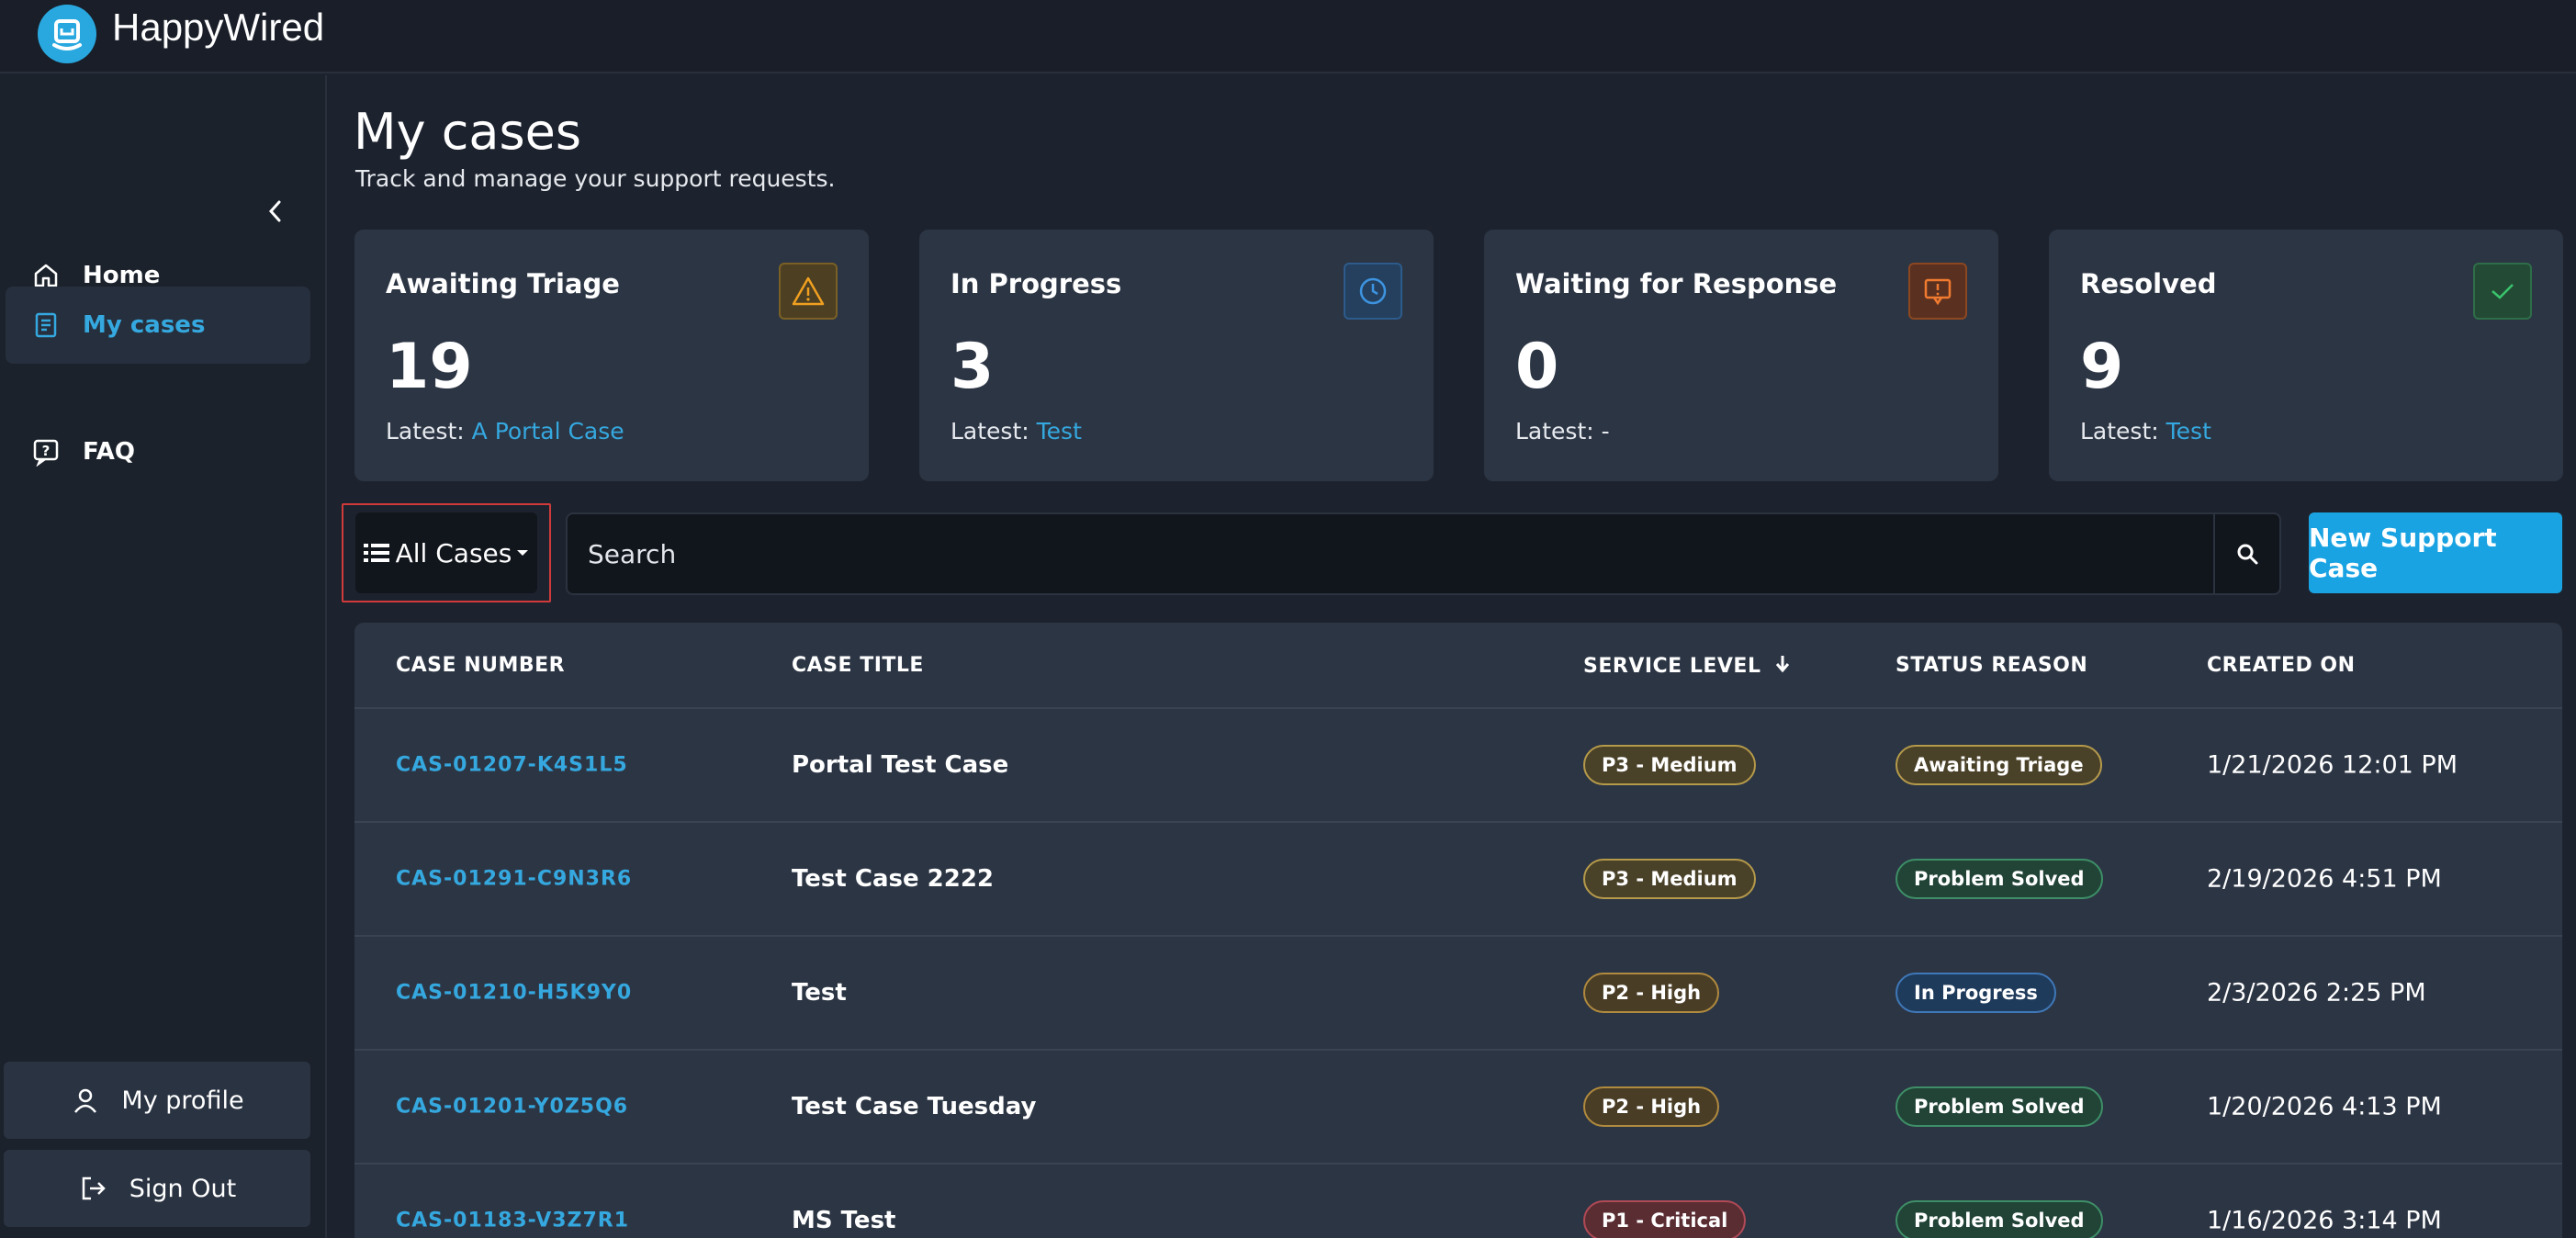  I want to click on list-icon, so click(376, 553).